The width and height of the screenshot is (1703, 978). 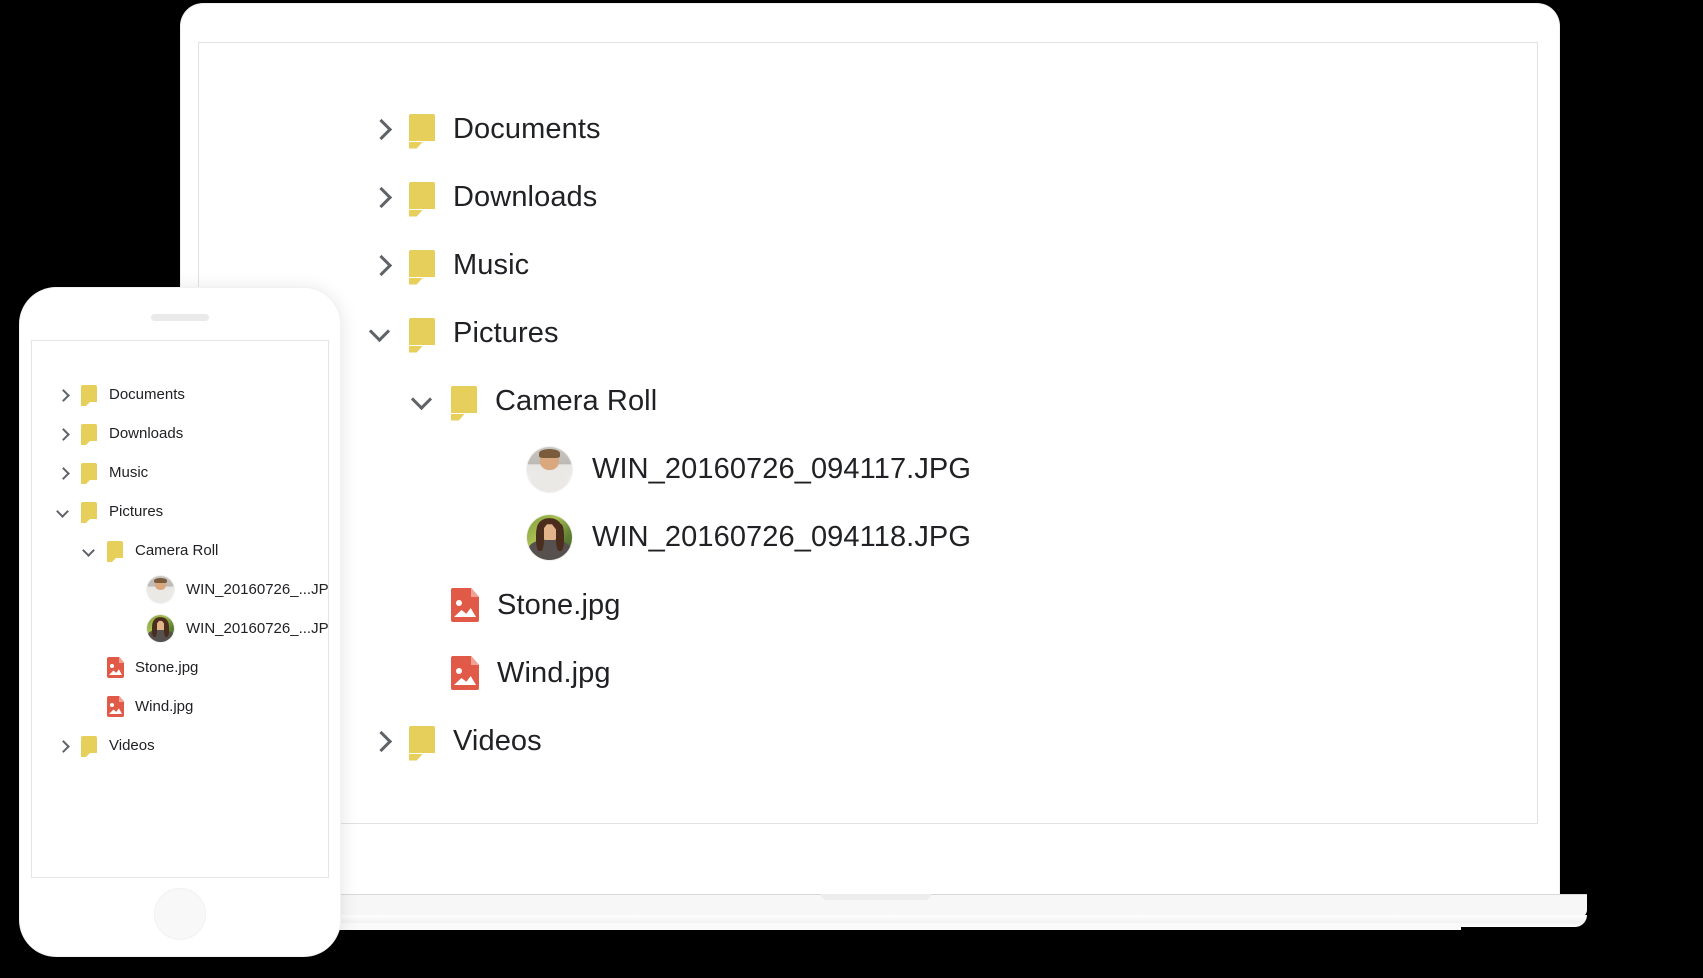 I want to click on desktop-tree-row-camera-roll: Camera Roll, so click(x=868, y=401).